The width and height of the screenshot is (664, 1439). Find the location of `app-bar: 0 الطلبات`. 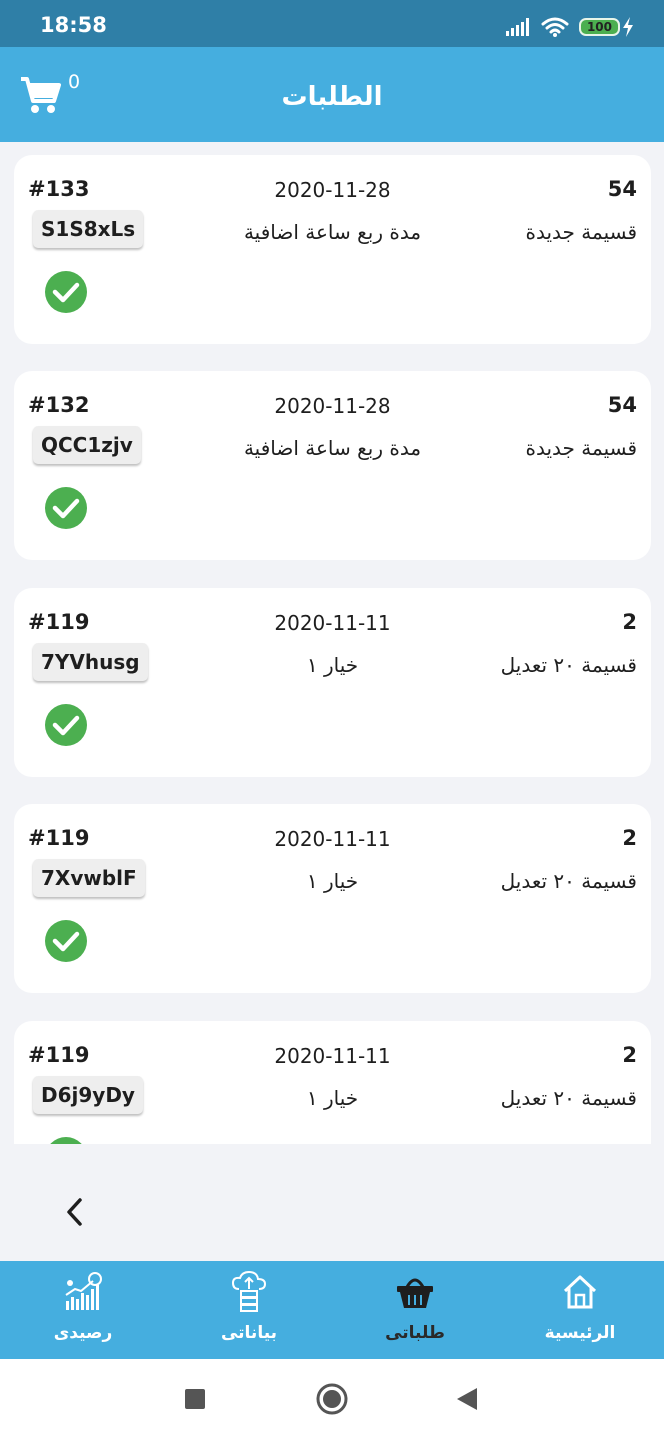

app-bar: 0 الطلبات is located at coordinates (332, 94).